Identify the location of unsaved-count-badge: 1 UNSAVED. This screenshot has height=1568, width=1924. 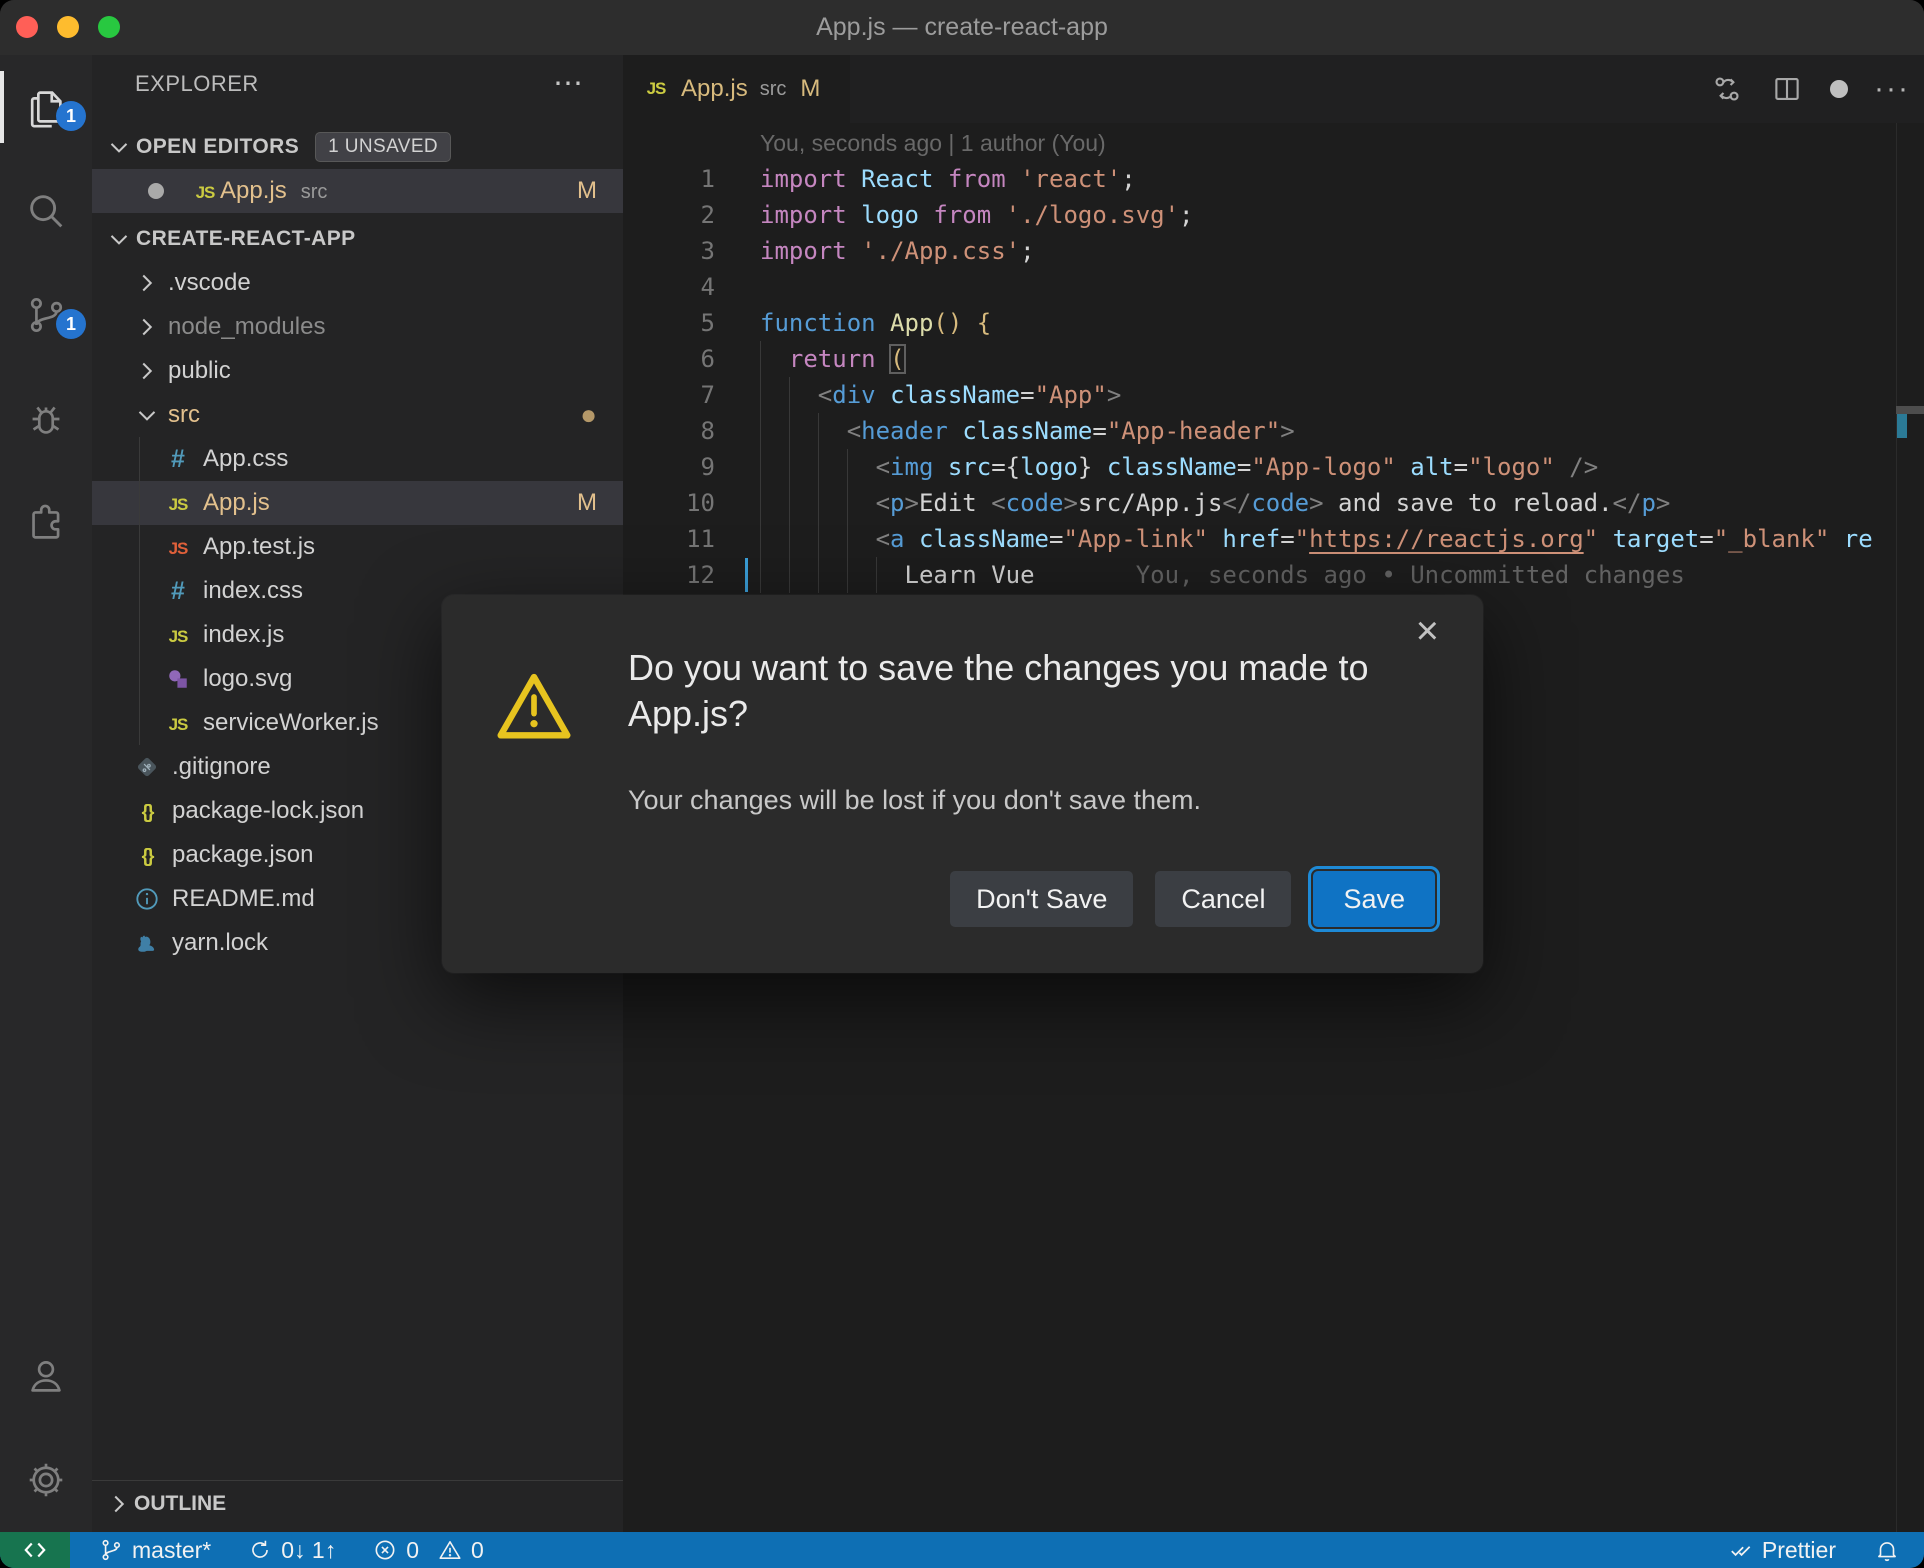
(383, 147).